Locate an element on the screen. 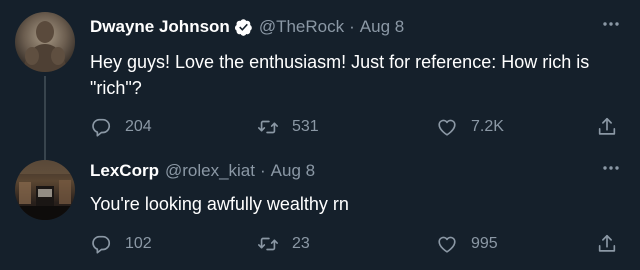 The height and width of the screenshot is (270, 640). retweet-button: 531 is located at coordinates (288, 127).